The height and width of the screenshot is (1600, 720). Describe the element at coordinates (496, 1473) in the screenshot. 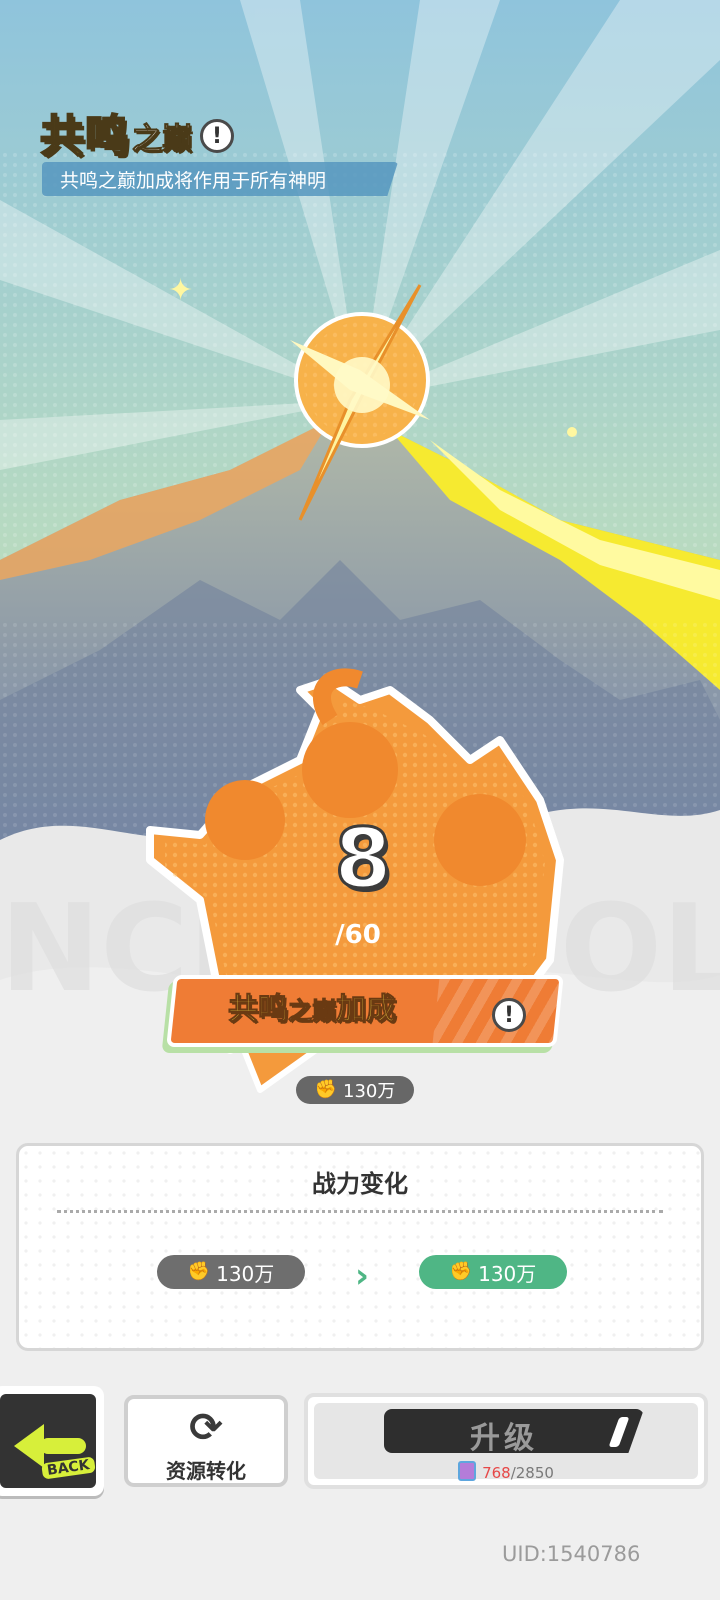

I see `cost-have: 768` at that location.